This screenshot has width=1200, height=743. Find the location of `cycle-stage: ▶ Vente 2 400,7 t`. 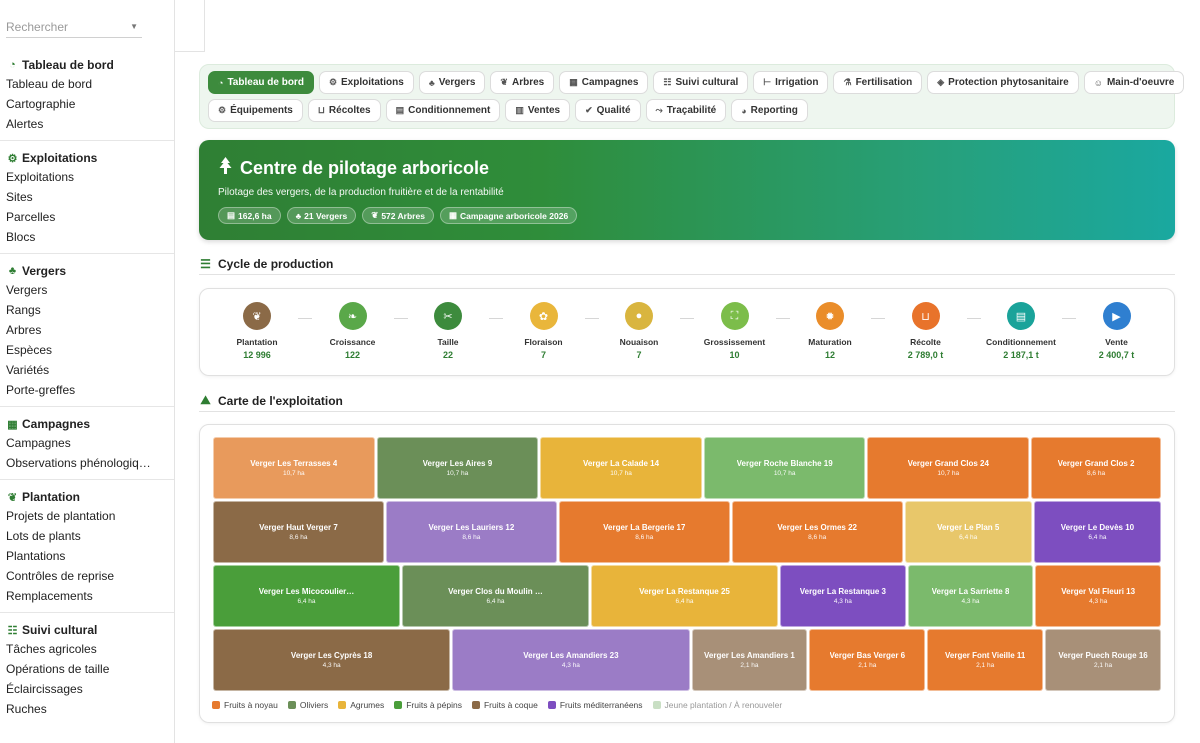

cycle-stage: ▶ Vente 2 400,7 t is located at coordinates (1117, 331).